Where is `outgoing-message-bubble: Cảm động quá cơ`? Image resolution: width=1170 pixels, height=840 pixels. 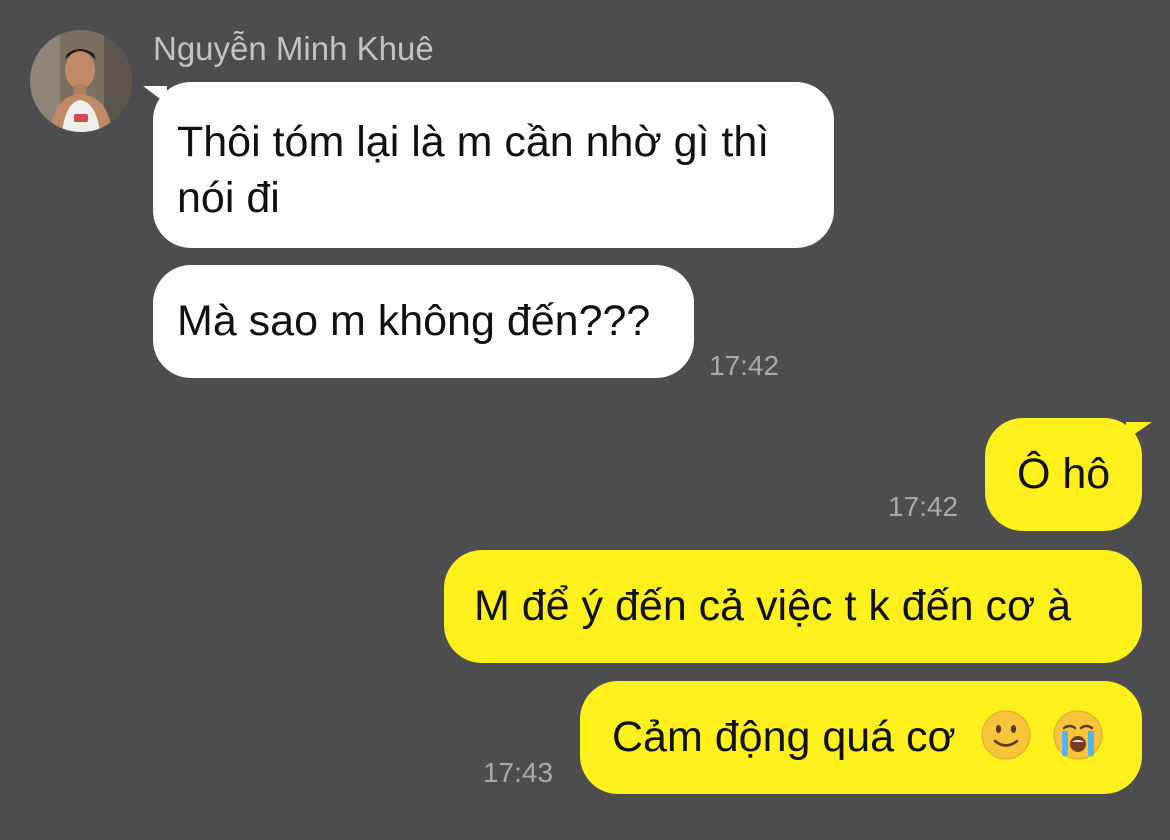
outgoing-message-bubble: Cảm động quá cơ is located at coordinates (861, 737).